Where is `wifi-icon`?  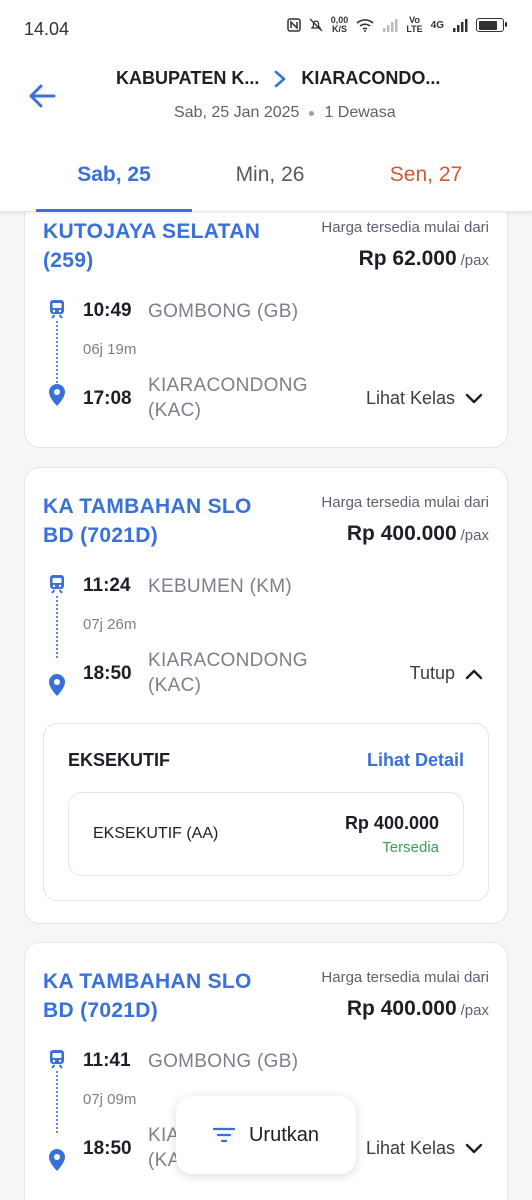
wifi-icon is located at coordinates (365, 25).